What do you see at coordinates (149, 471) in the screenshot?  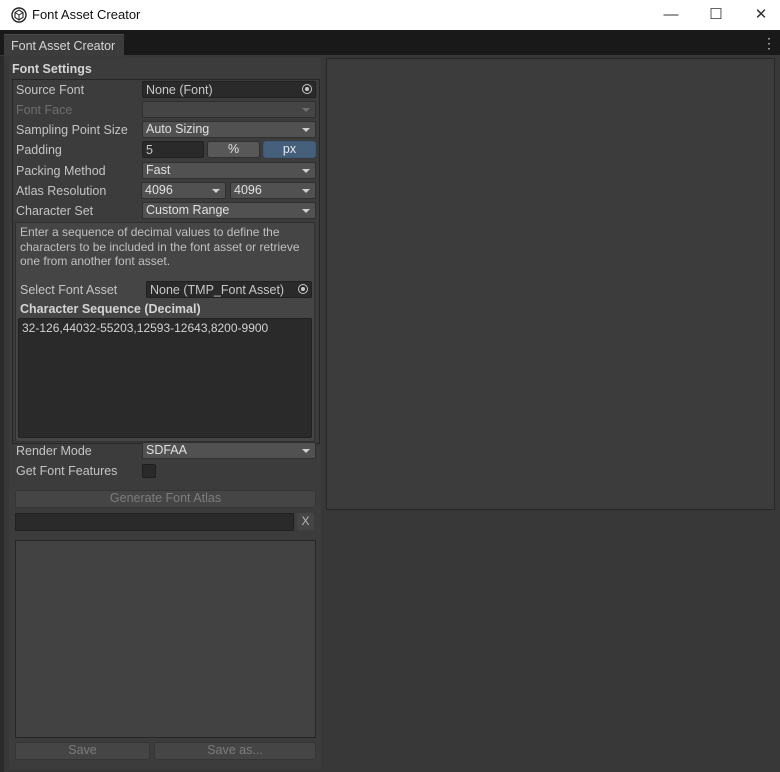 I see `get-font-features-checkbox` at bounding box center [149, 471].